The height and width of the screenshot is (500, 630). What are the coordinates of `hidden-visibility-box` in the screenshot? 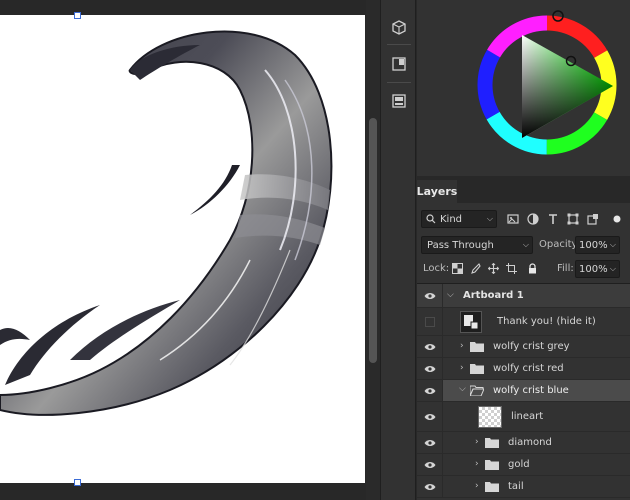 It's located at (429, 321).